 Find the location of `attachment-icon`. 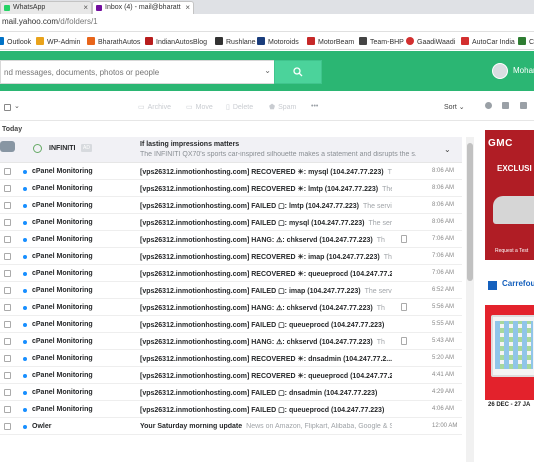

attachment-icon is located at coordinates (404, 307).